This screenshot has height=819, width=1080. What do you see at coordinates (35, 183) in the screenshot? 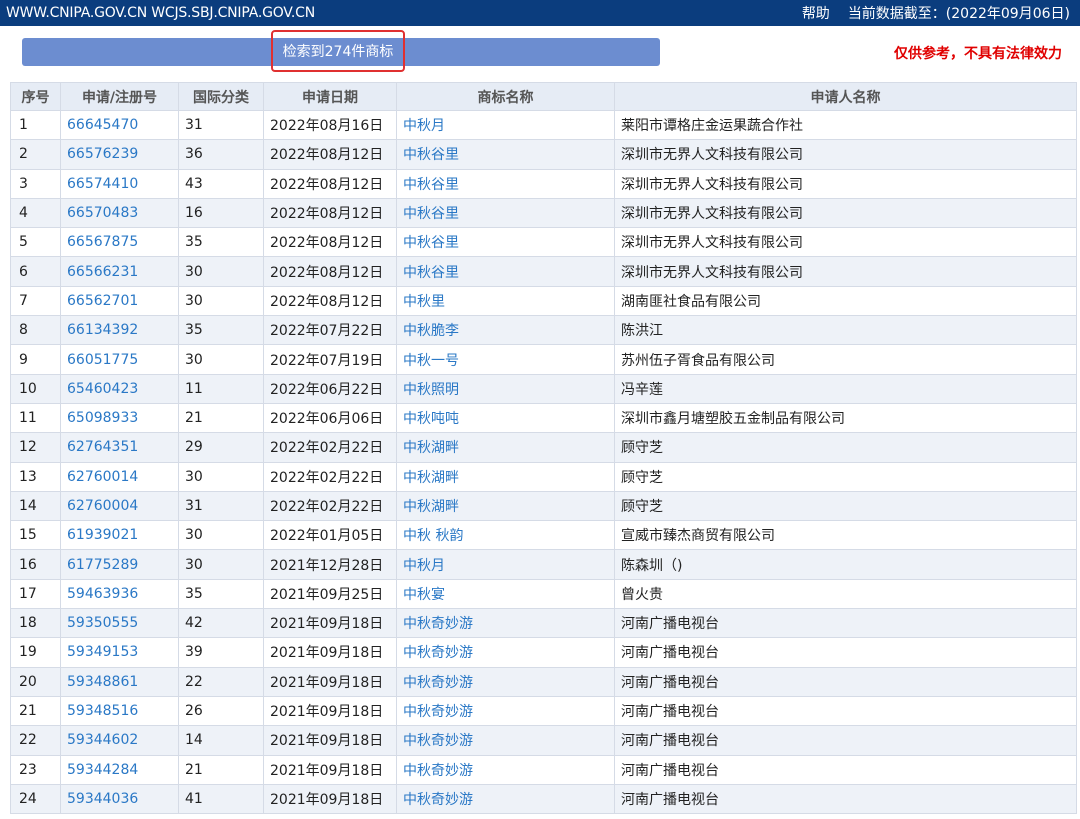
I see `cell-seq: 3` at bounding box center [35, 183].